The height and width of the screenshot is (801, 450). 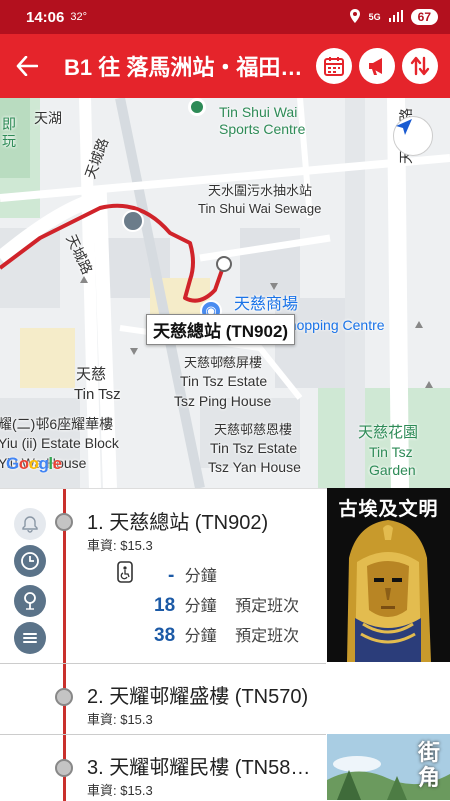 I want to click on locate-stop-button, so click(x=30, y=601).